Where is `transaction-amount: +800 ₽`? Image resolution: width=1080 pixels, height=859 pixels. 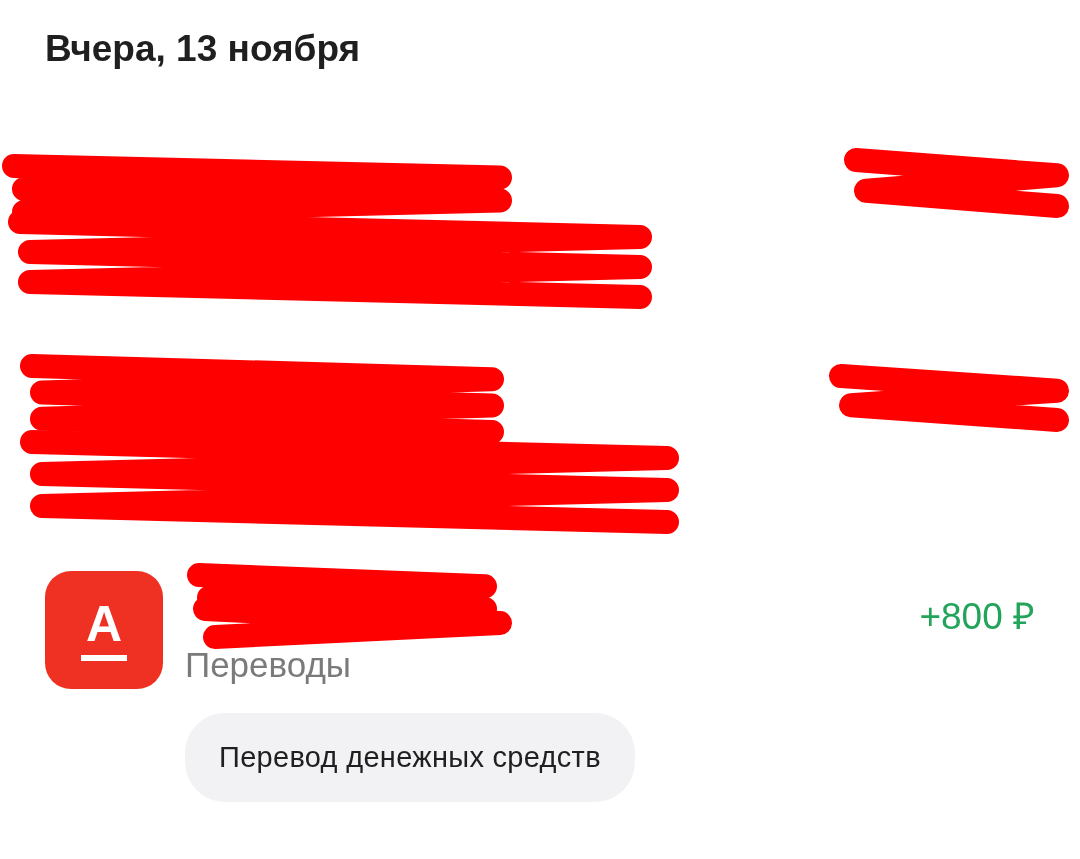 transaction-amount: +800 ₽ is located at coordinates (977, 617).